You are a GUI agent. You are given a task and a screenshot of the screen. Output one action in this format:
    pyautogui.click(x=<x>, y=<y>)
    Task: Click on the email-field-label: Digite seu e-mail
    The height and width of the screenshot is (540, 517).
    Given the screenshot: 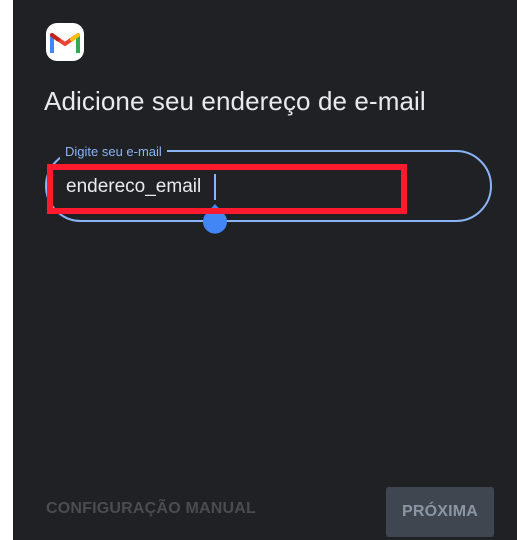 What is the action you would take?
    pyautogui.click(x=113, y=152)
    